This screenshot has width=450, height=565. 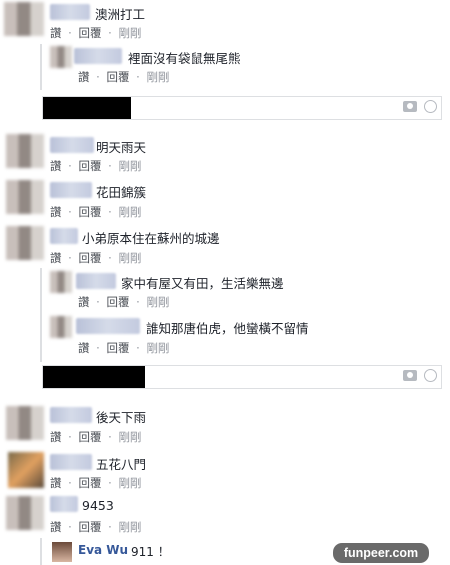 What do you see at coordinates (121, 192) in the screenshot?
I see `comment-text: 花田錦簇` at bounding box center [121, 192].